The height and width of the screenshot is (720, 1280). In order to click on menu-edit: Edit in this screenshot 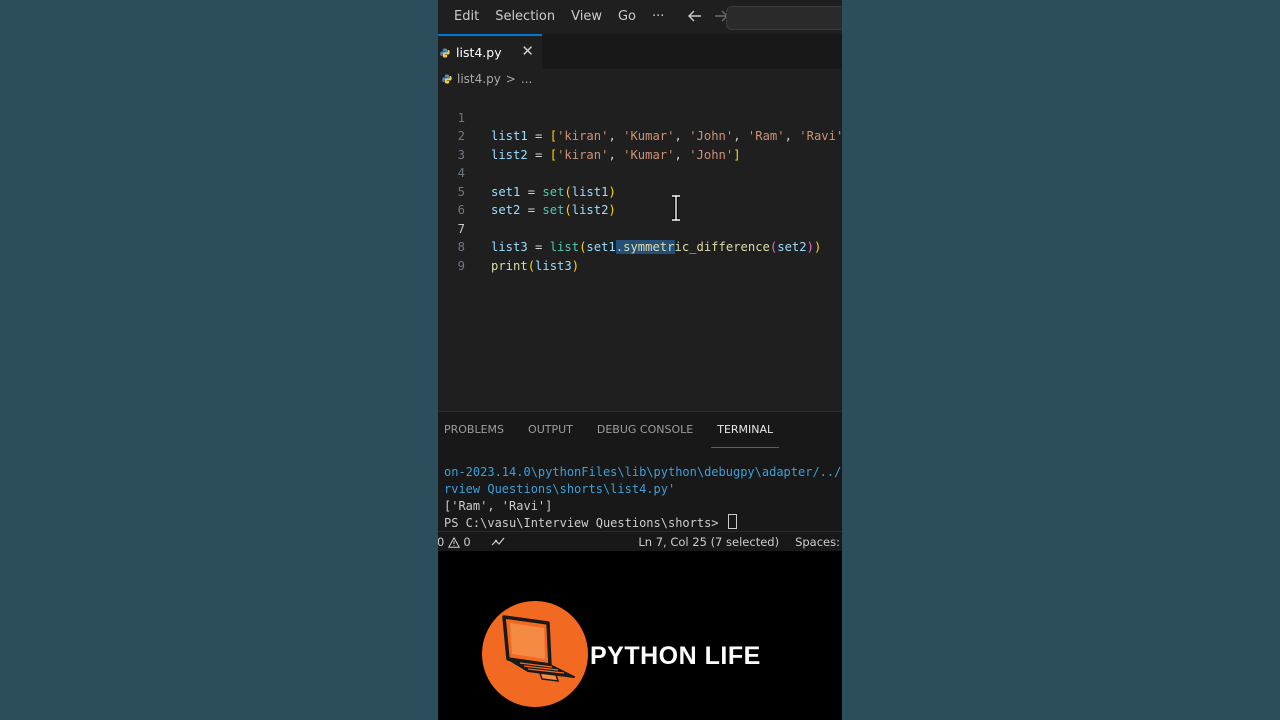, I will do `click(462, 17)`.